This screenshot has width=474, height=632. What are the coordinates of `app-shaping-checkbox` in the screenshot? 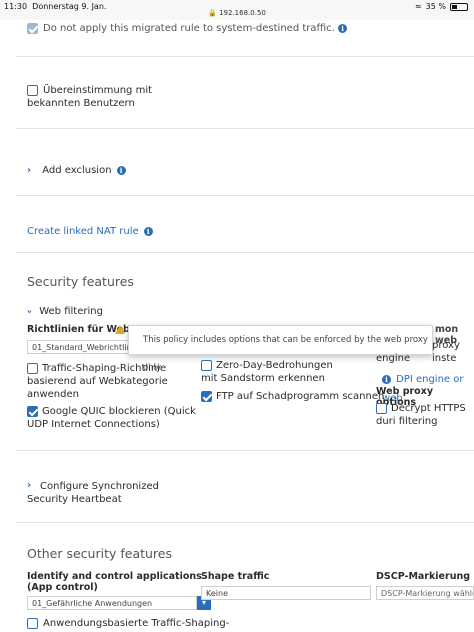 It's located at (32, 623).